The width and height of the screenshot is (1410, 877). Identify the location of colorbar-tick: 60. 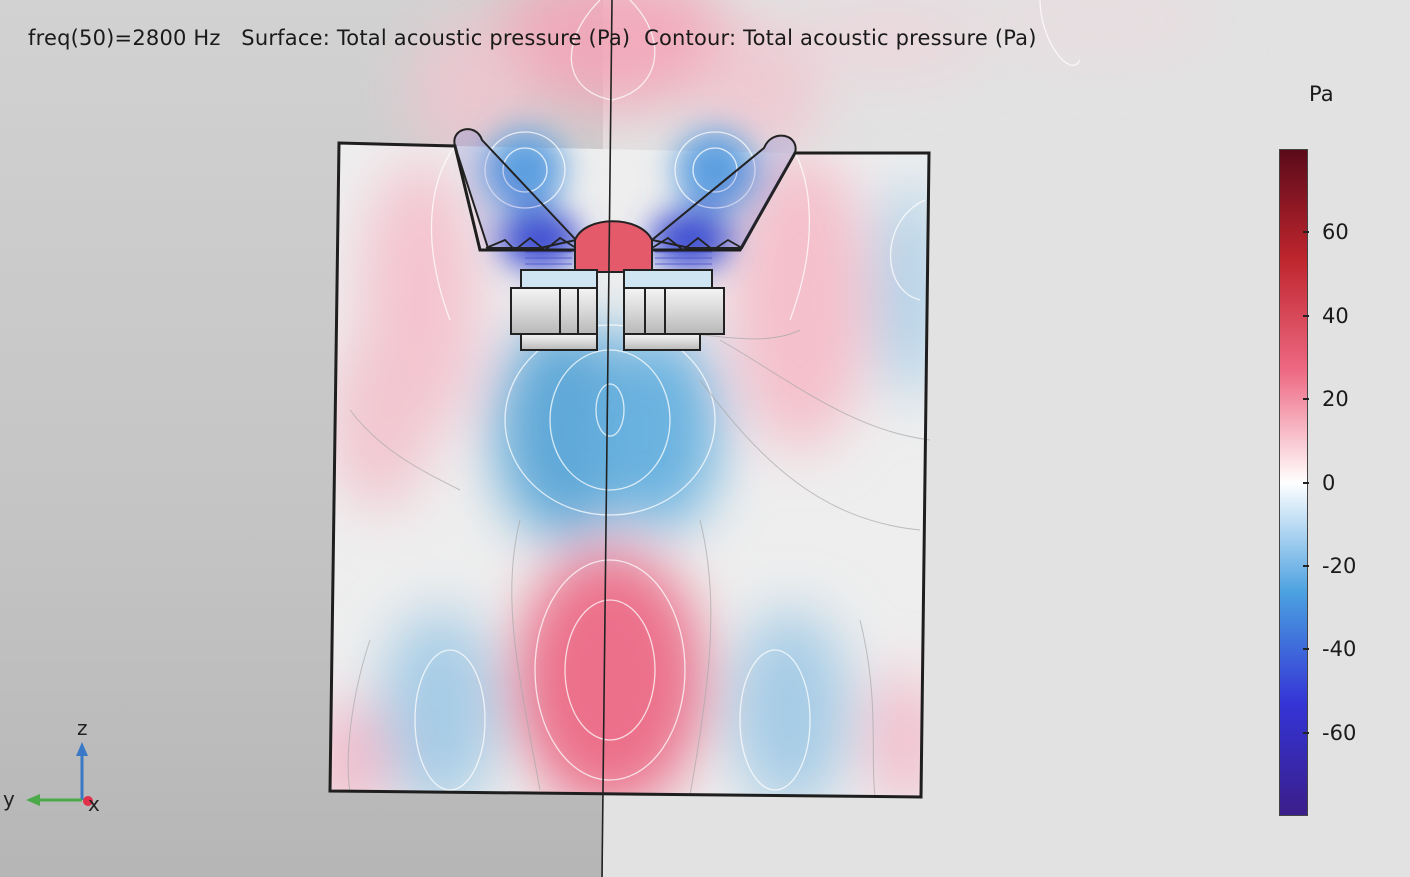
(1320, 232).